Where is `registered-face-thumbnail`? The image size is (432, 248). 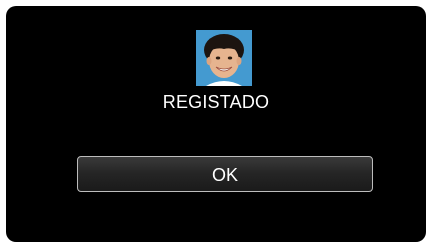 registered-face-thumbnail is located at coordinates (224, 58).